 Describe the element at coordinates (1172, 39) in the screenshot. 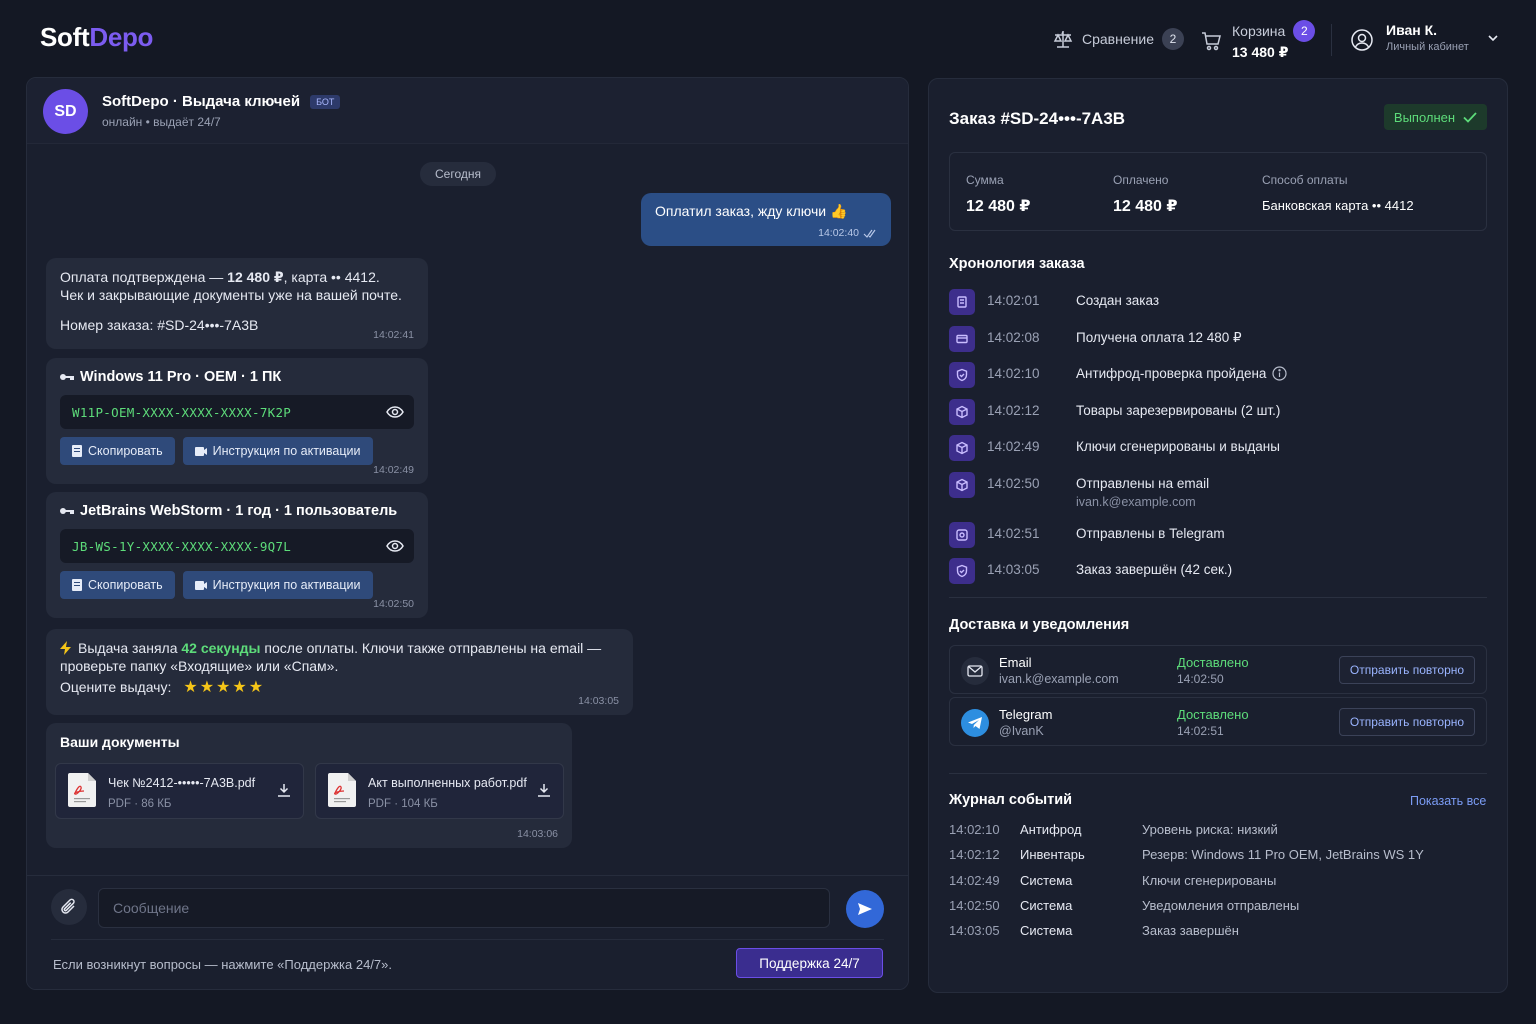

I see `compare-count-badge: 2` at that location.